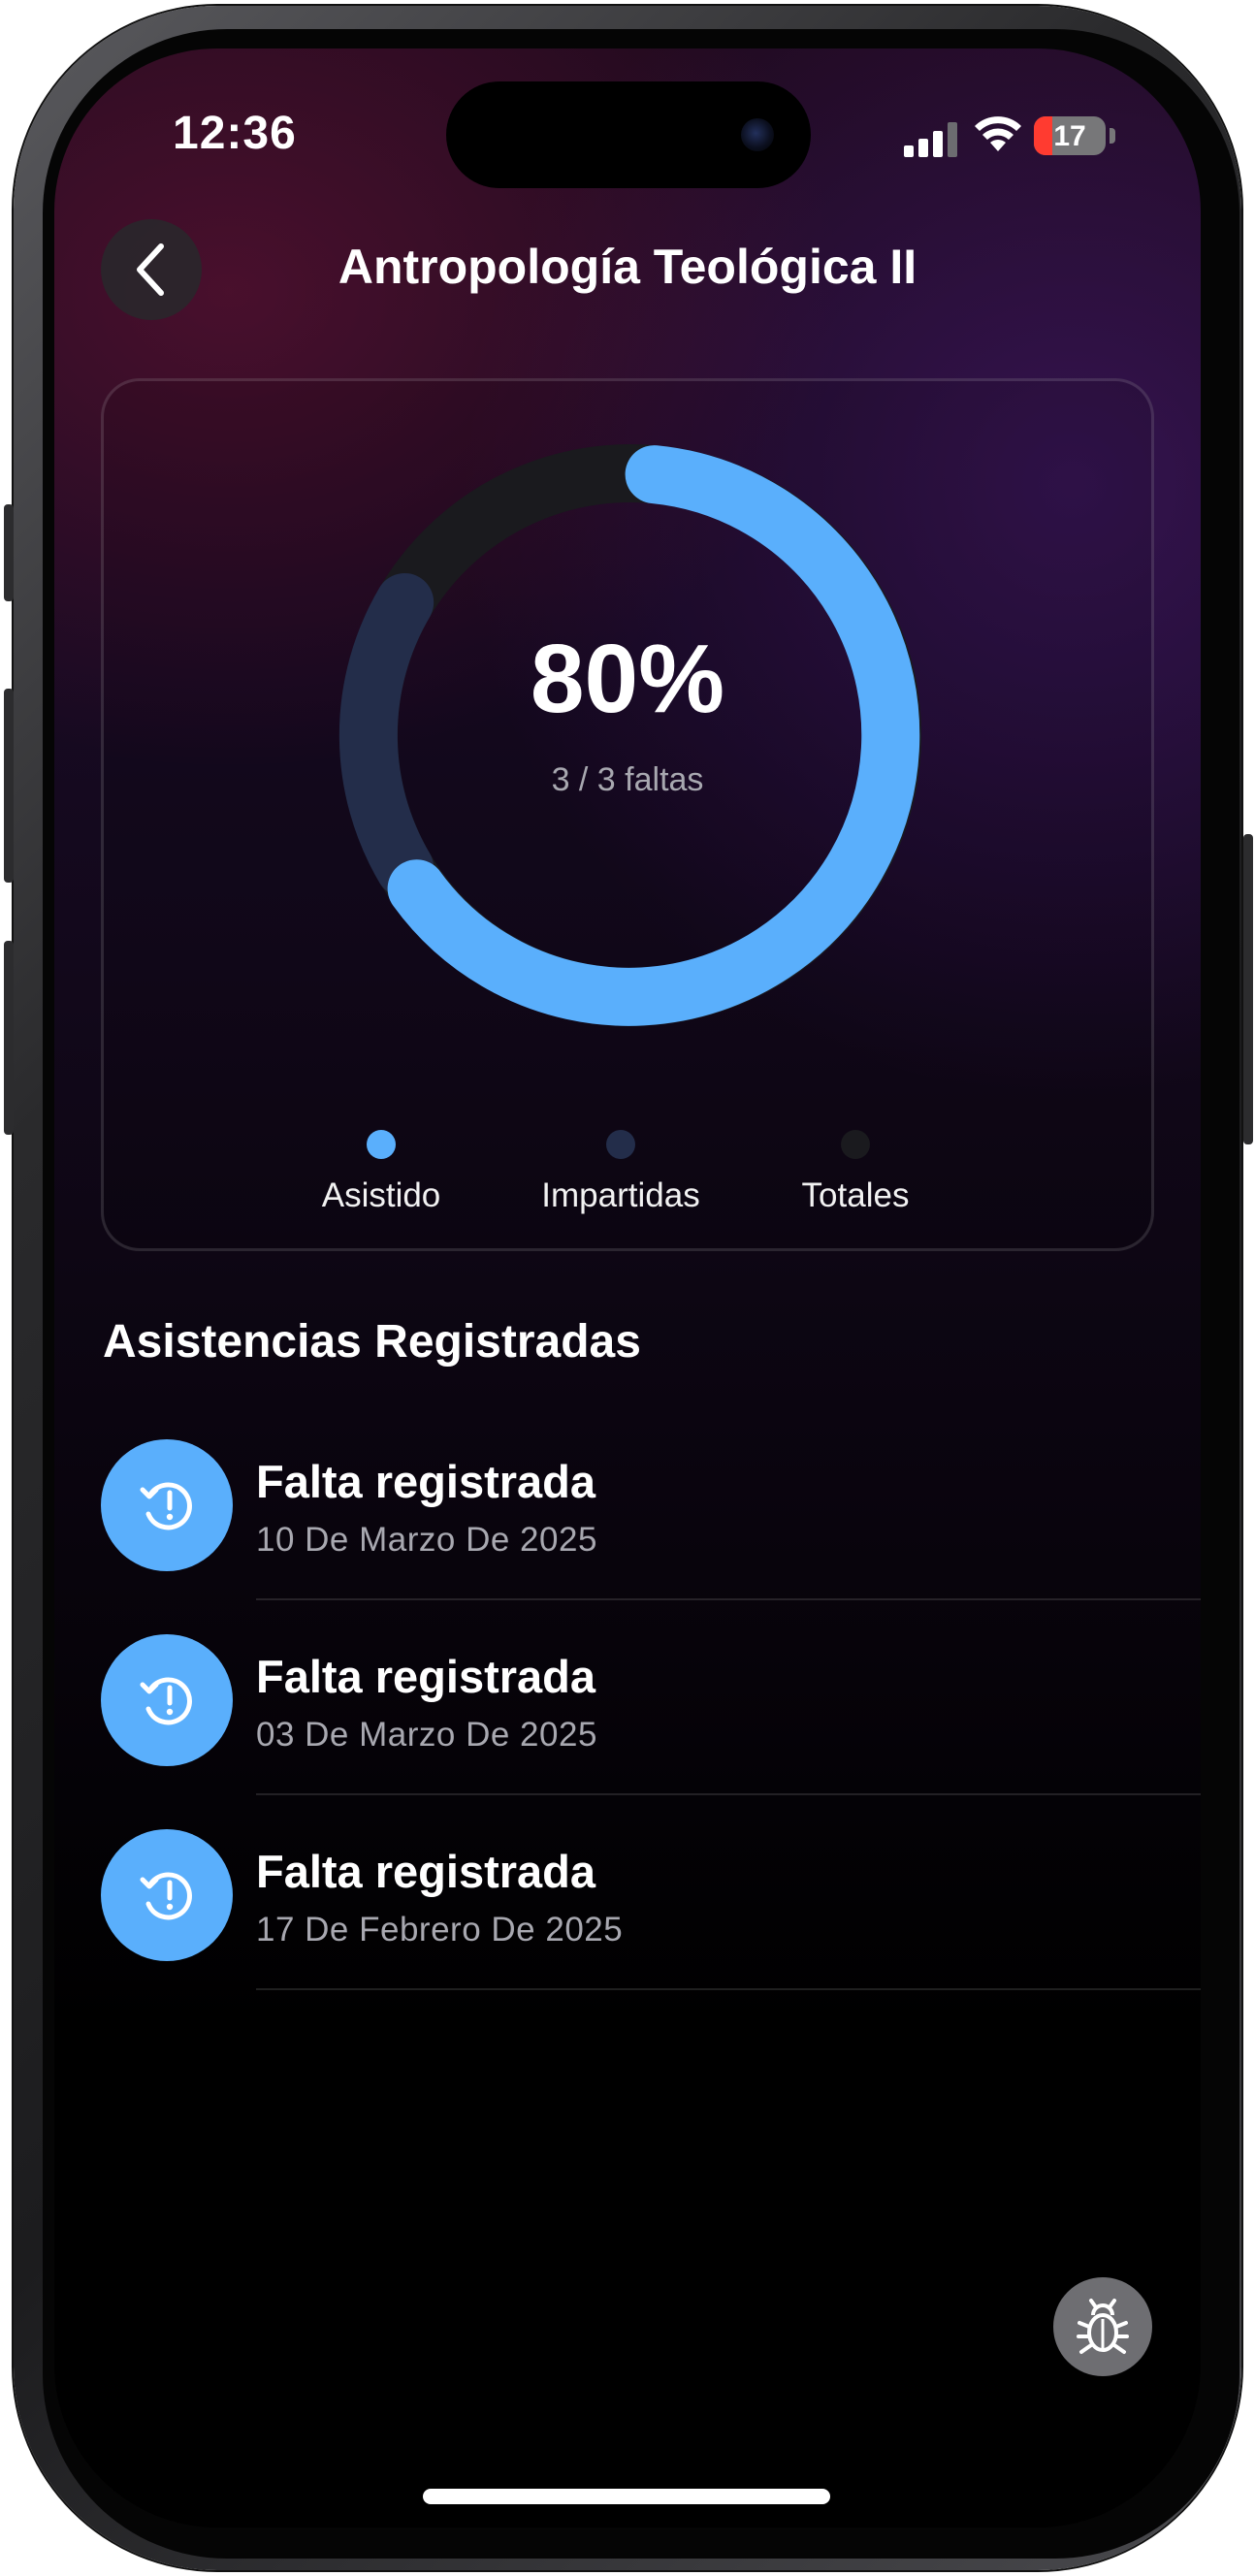 The image size is (1255, 2576). I want to click on list-item: Falta registrada 17 De Febrero De 2025, so click(651, 1926).